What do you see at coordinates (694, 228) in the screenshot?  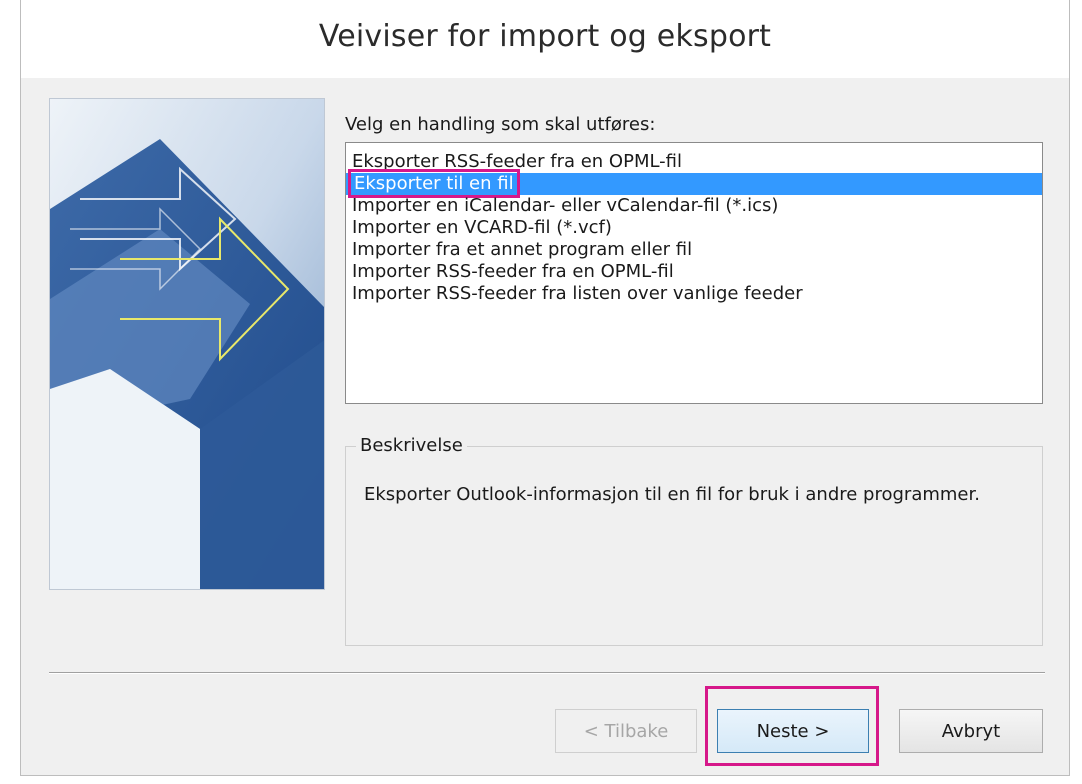 I see `list-item-import-vcard: Importer en VCARD-fil (*.vcf)` at bounding box center [694, 228].